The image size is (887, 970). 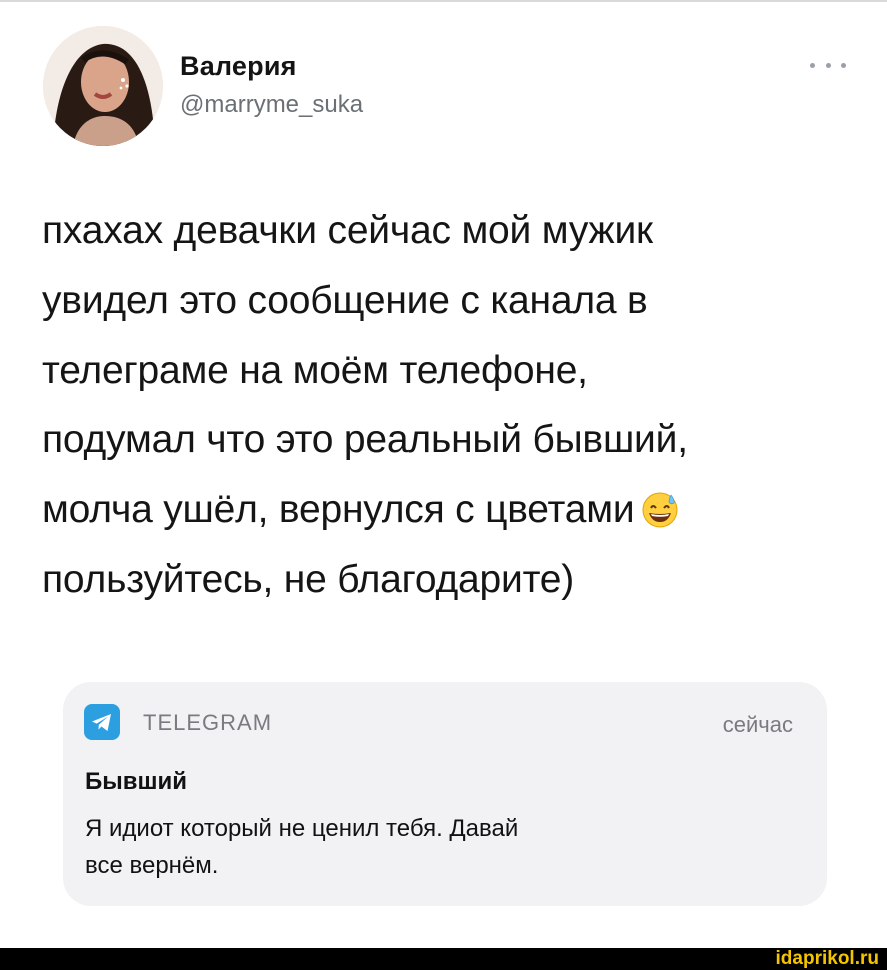 What do you see at coordinates (338, 510) in the screenshot?
I see `tweet-text-line: молча ушёл, вернулся с цветами` at bounding box center [338, 510].